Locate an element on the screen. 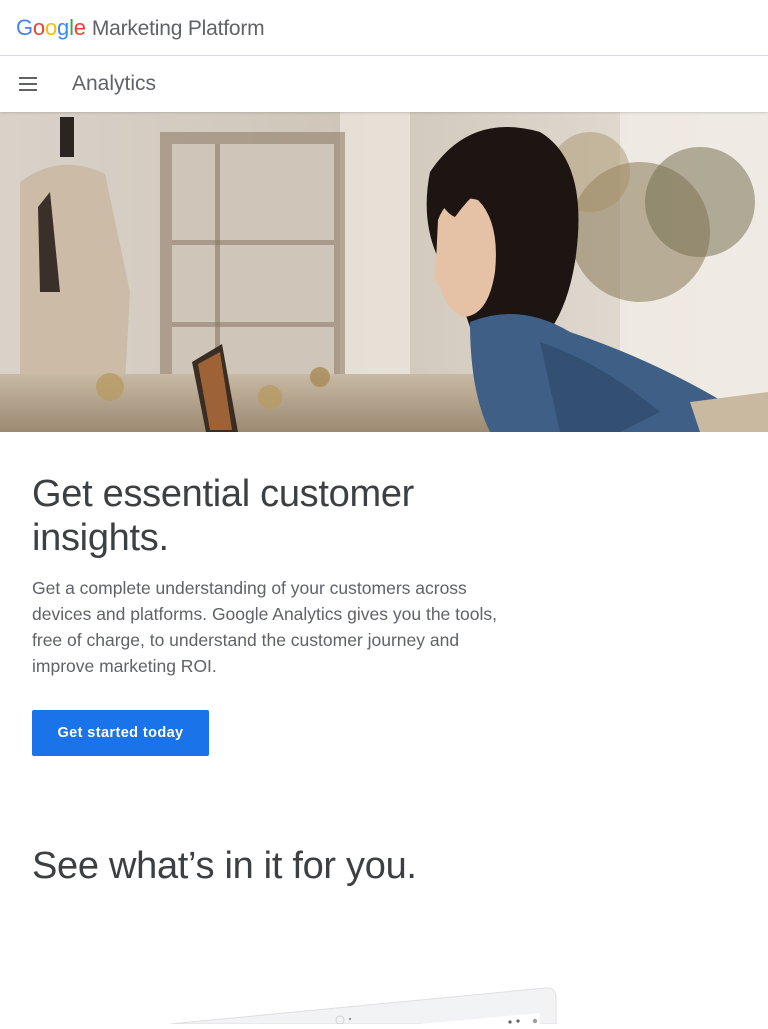  get-started-button: Get started today is located at coordinates (120, 733).